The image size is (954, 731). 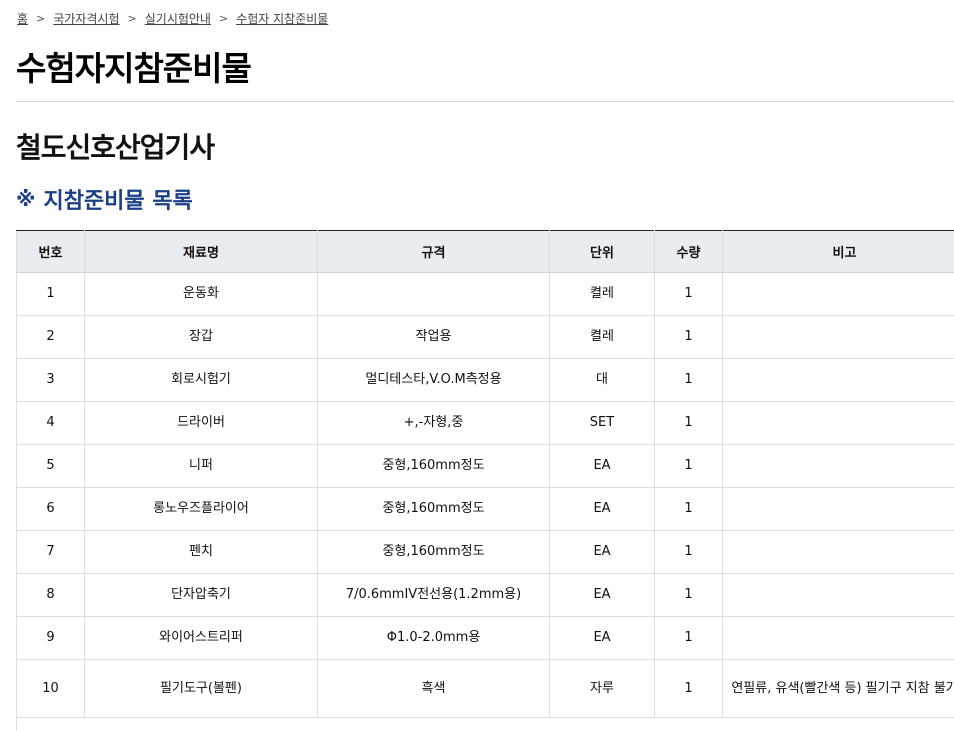 I want to click on table-row: 8 단자압축기 7/0.6mmIV전선용(1.2mm용) EA 1, so click(x=485, y=595).